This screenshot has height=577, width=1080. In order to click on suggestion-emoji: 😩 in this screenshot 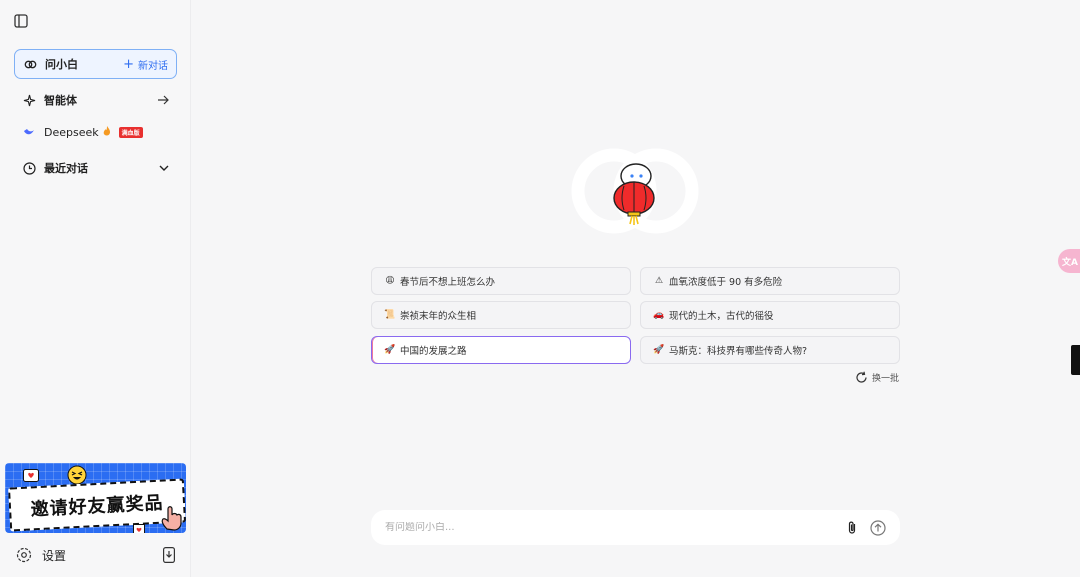, I will do `click(390, 281)`.